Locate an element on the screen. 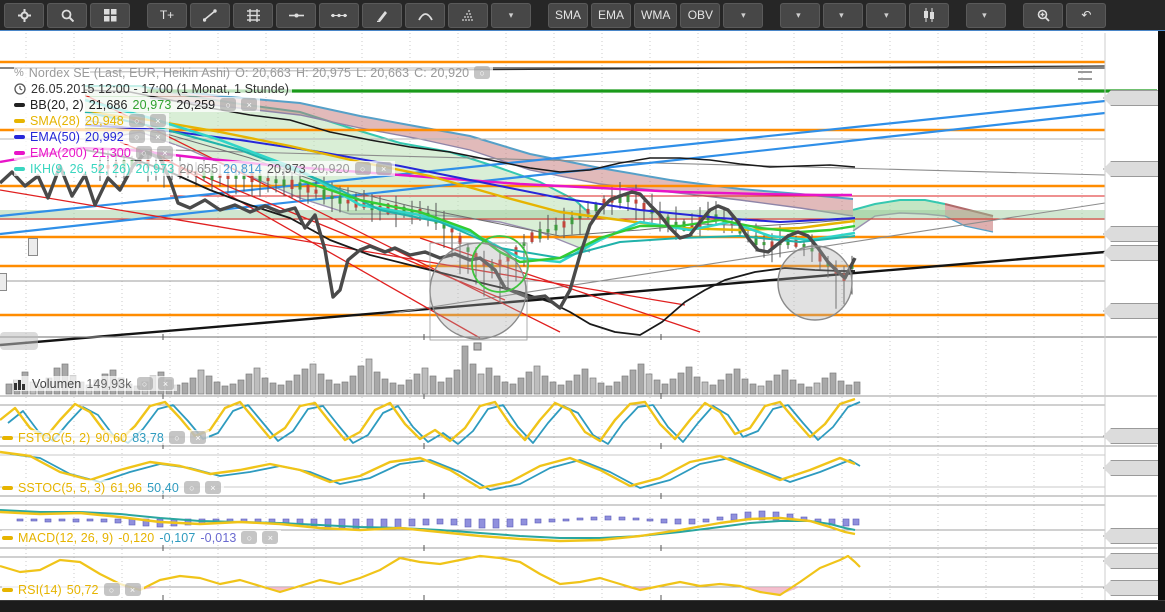 This screenshot has width=1165, height=612. legend-text-segment: BB(20, 2) is located at coordinates (57, 104).